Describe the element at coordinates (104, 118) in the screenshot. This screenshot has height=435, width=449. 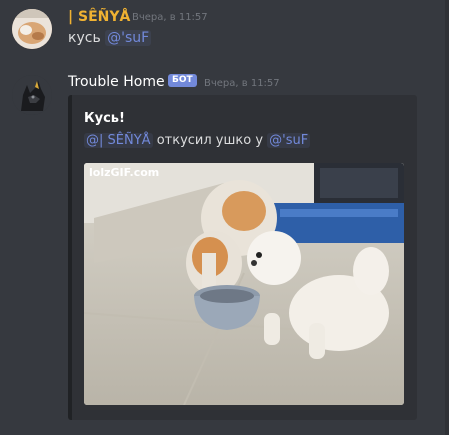
I see `embed-title: Кусь!` at that location.